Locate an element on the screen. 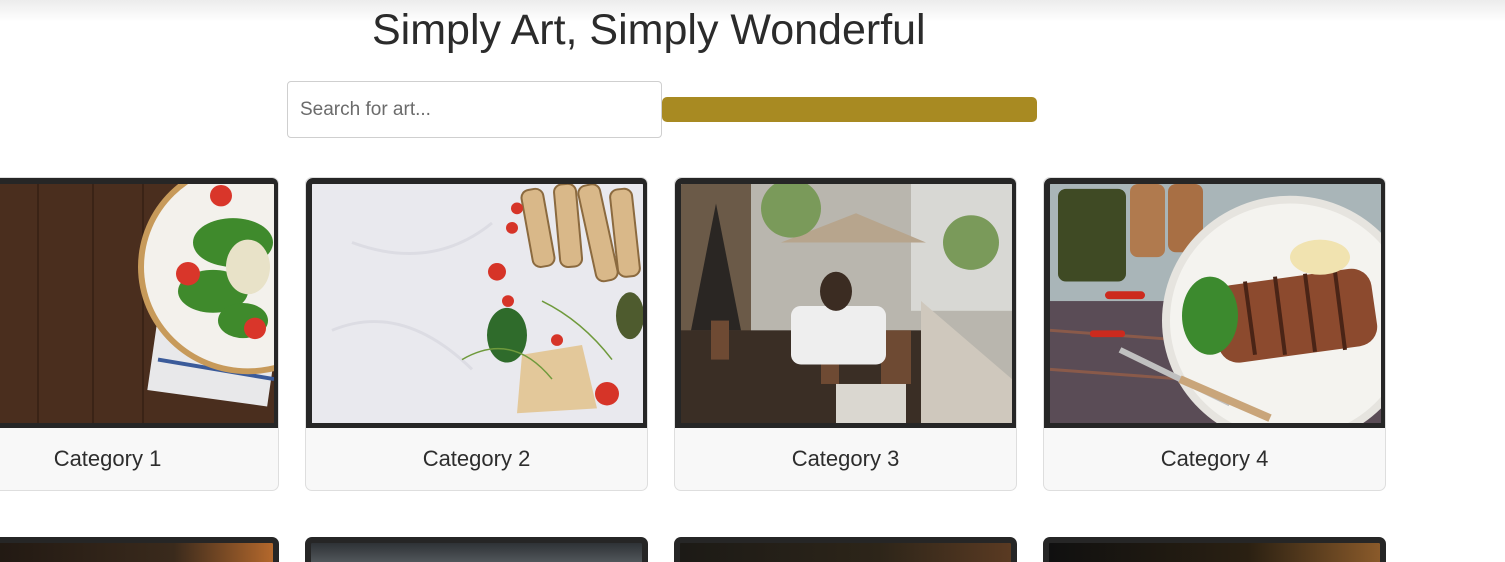 This screenshot has height=562, width=1505. category-image-salad is located at coordinates (139, 303).